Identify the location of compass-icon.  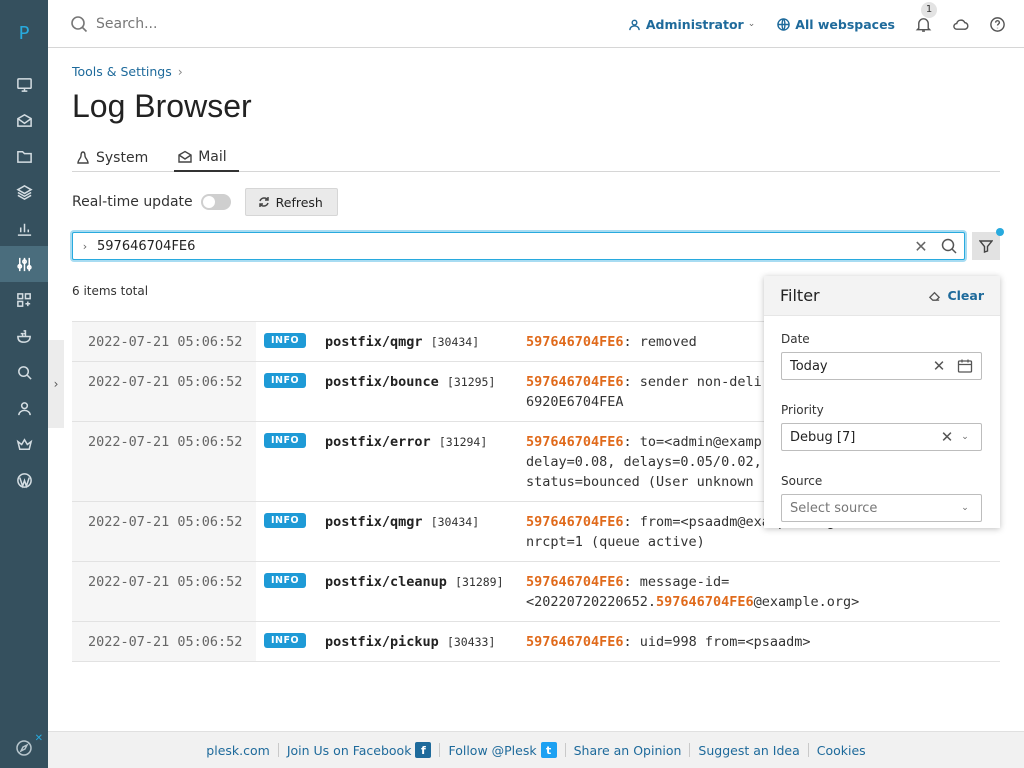
(24, 748).